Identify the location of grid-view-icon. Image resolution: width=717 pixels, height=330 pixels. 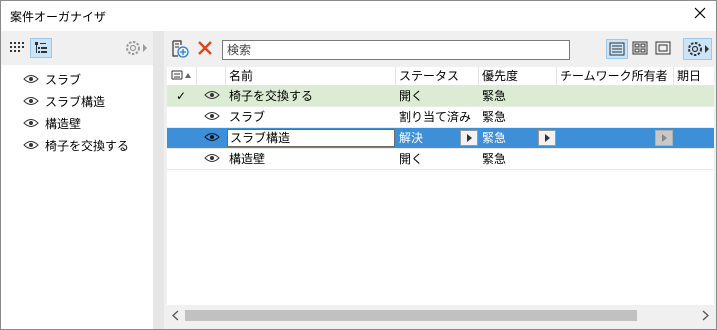
(18, 48).